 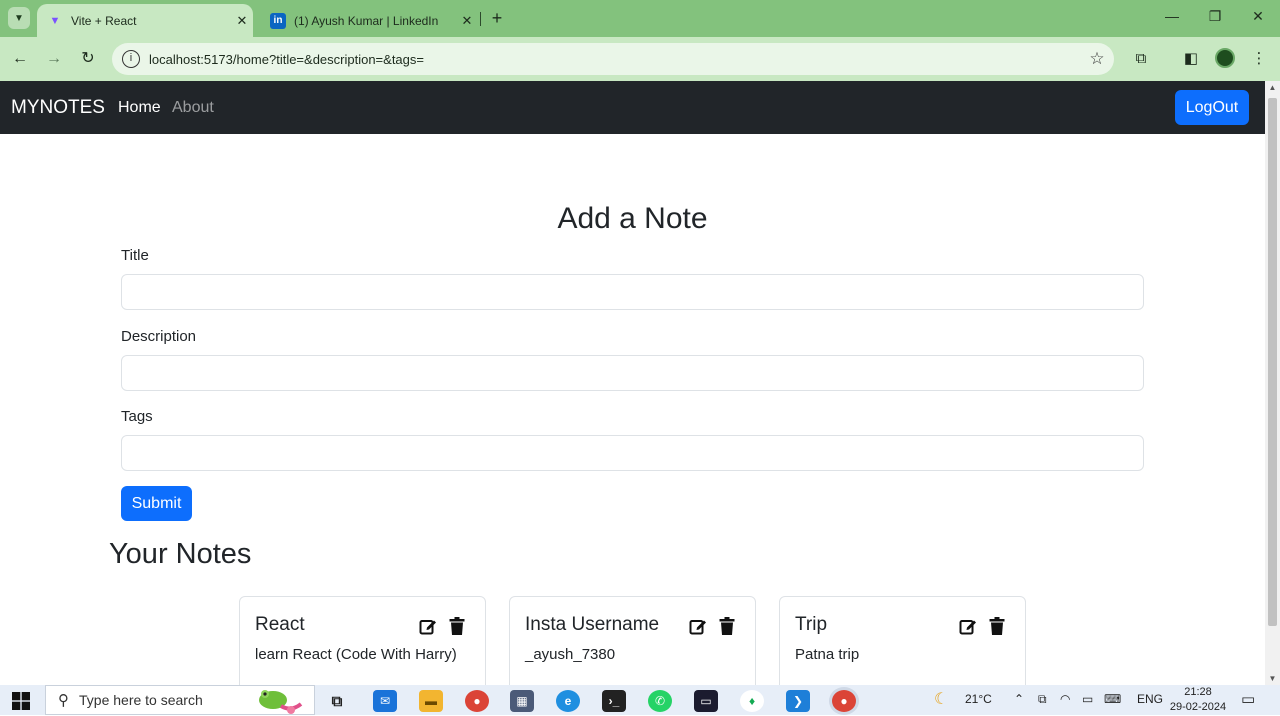 I want to click on tab-divider, so click(x=480, y=19).